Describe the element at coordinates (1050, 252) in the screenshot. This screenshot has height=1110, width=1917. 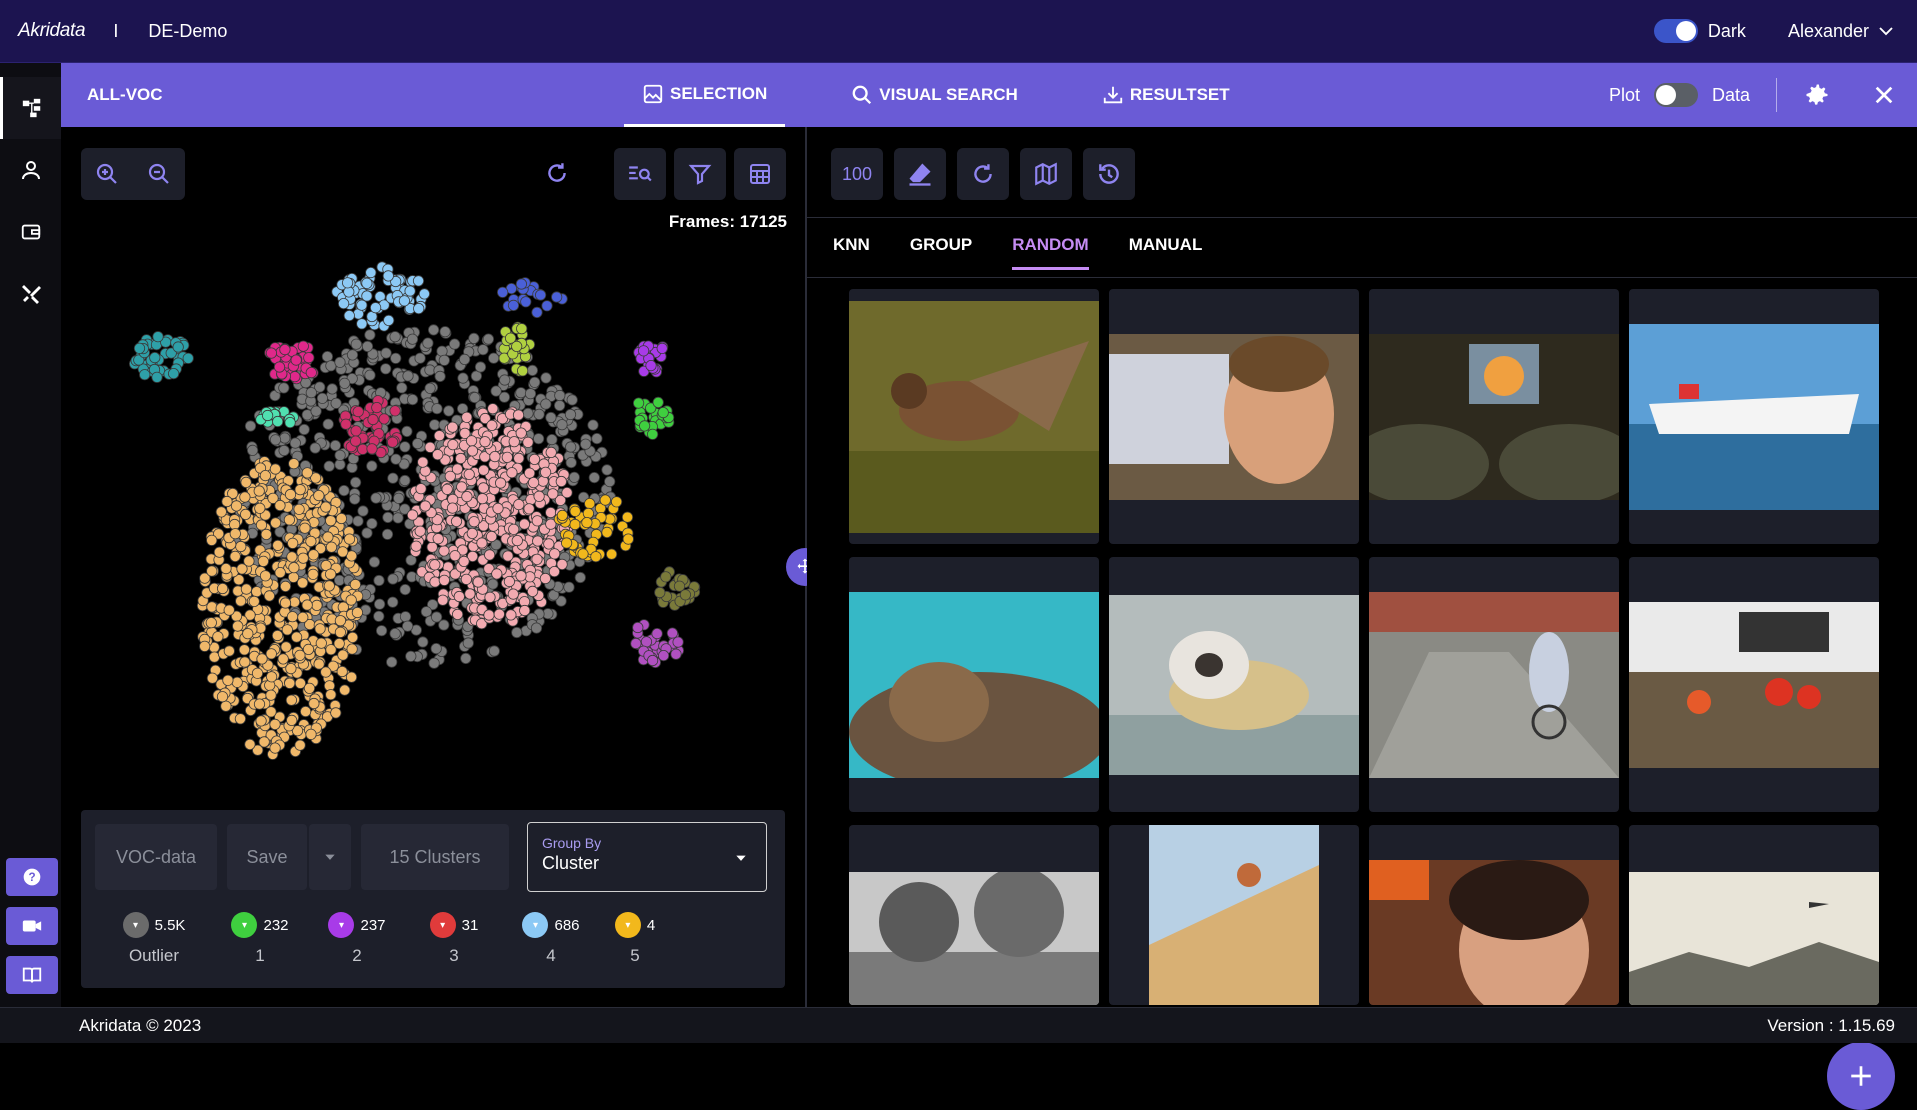
I see `tab-random: RANDOM` at that location.